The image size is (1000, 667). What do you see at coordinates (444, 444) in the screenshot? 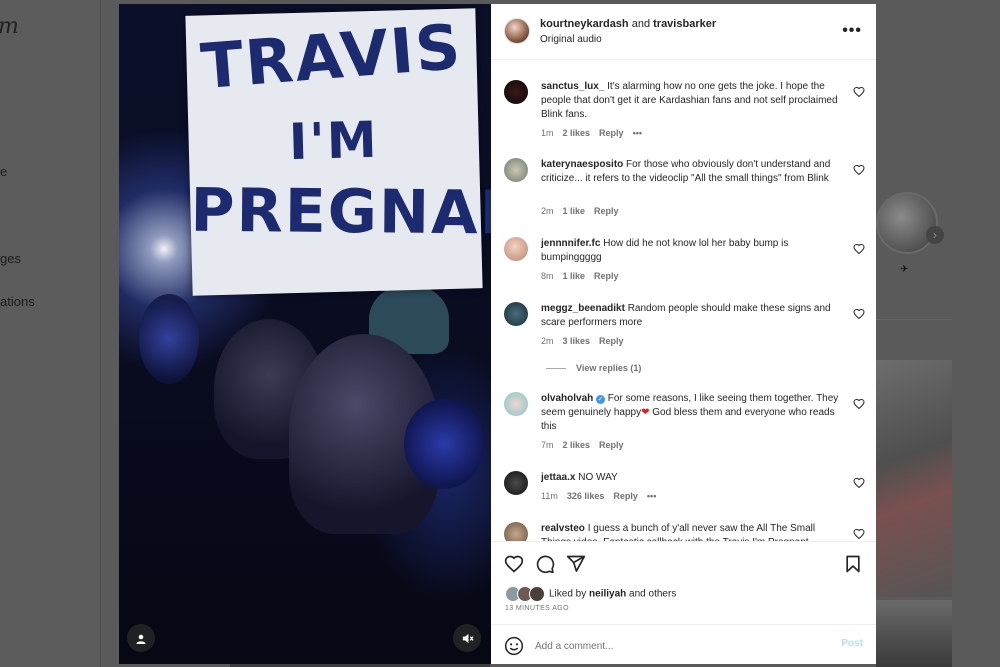
I see `crowd-figure` at bounding box center [444, 444].